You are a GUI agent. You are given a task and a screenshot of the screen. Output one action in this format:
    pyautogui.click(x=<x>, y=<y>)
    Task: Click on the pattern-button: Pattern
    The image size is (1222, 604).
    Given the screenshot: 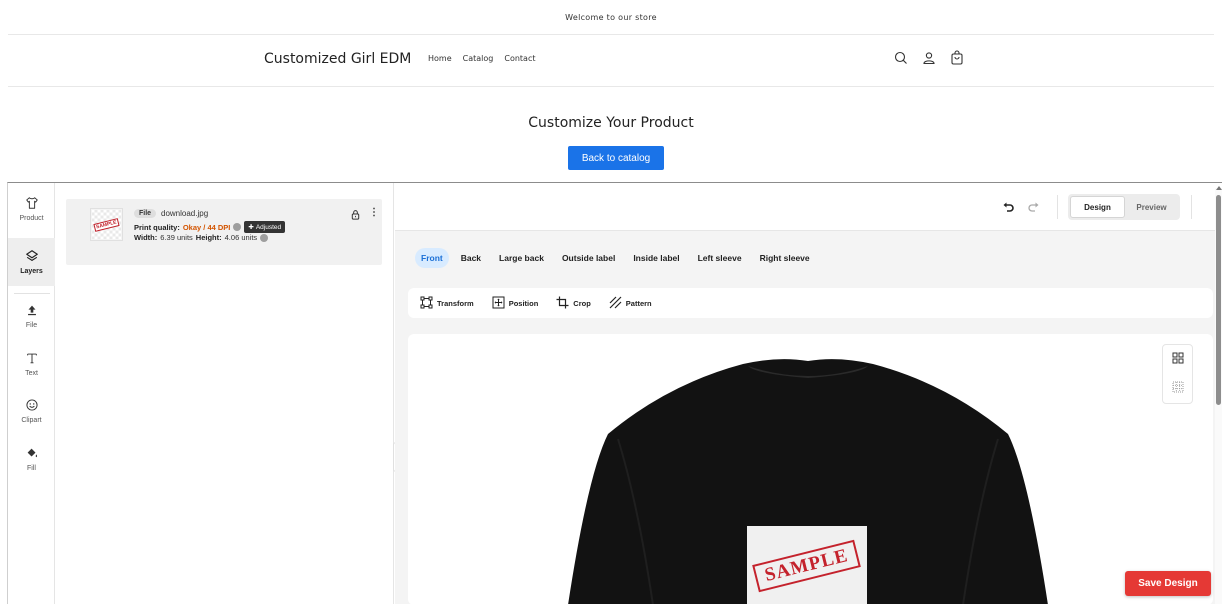 What is the action you would take?
    pyautogui.click(x=630, y=303)
    